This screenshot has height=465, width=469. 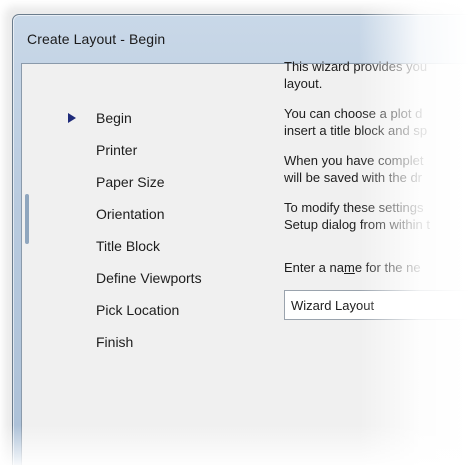 I want to click on mnemonic-letter: m, so click(x=349, y=267).